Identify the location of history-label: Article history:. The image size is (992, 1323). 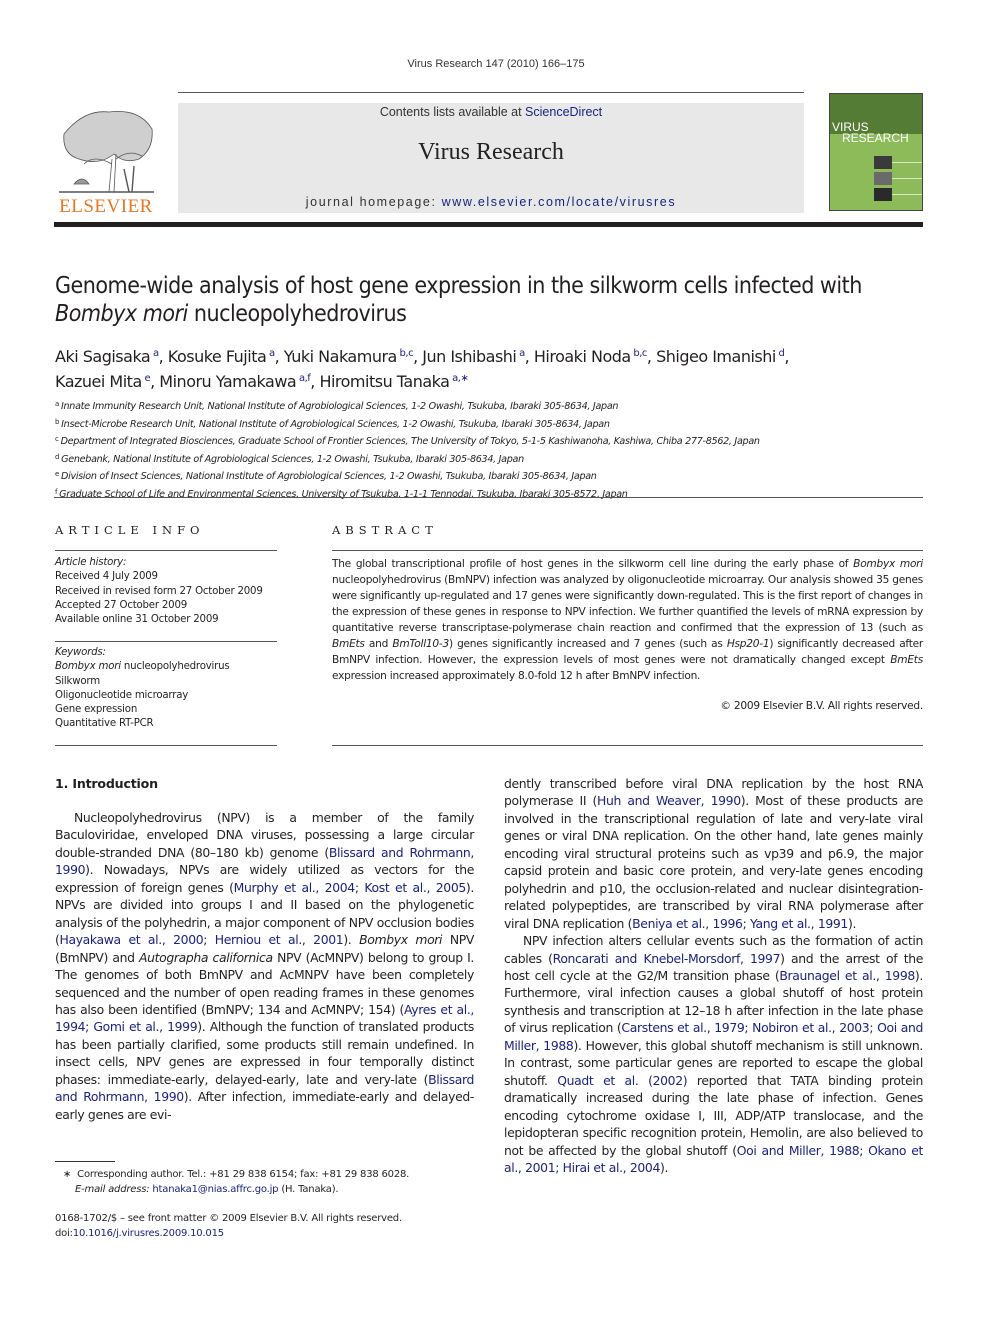
(91, 562).